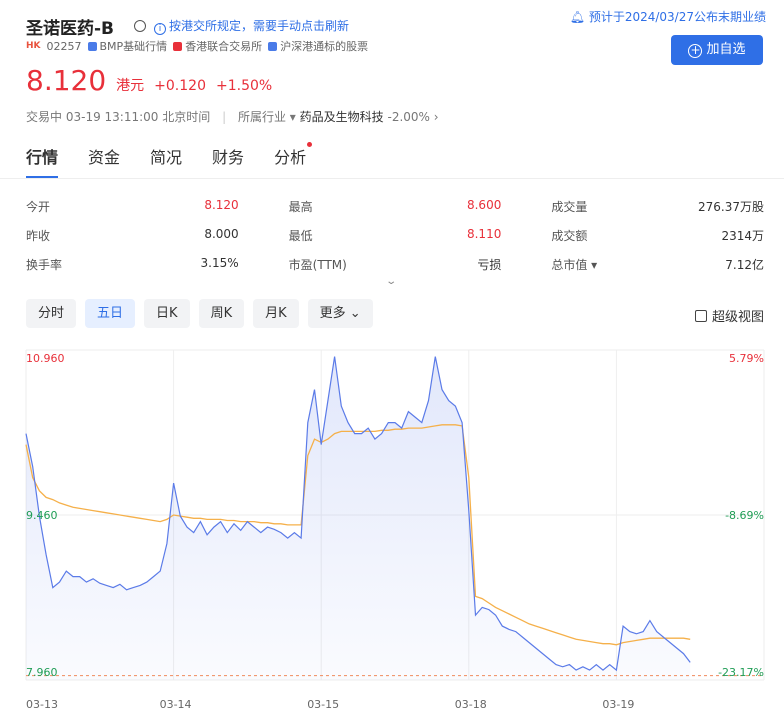  Describe the element at coordinates (290, 157) in the screenshot. I see `tab-analysis-label: 分析` at that location.